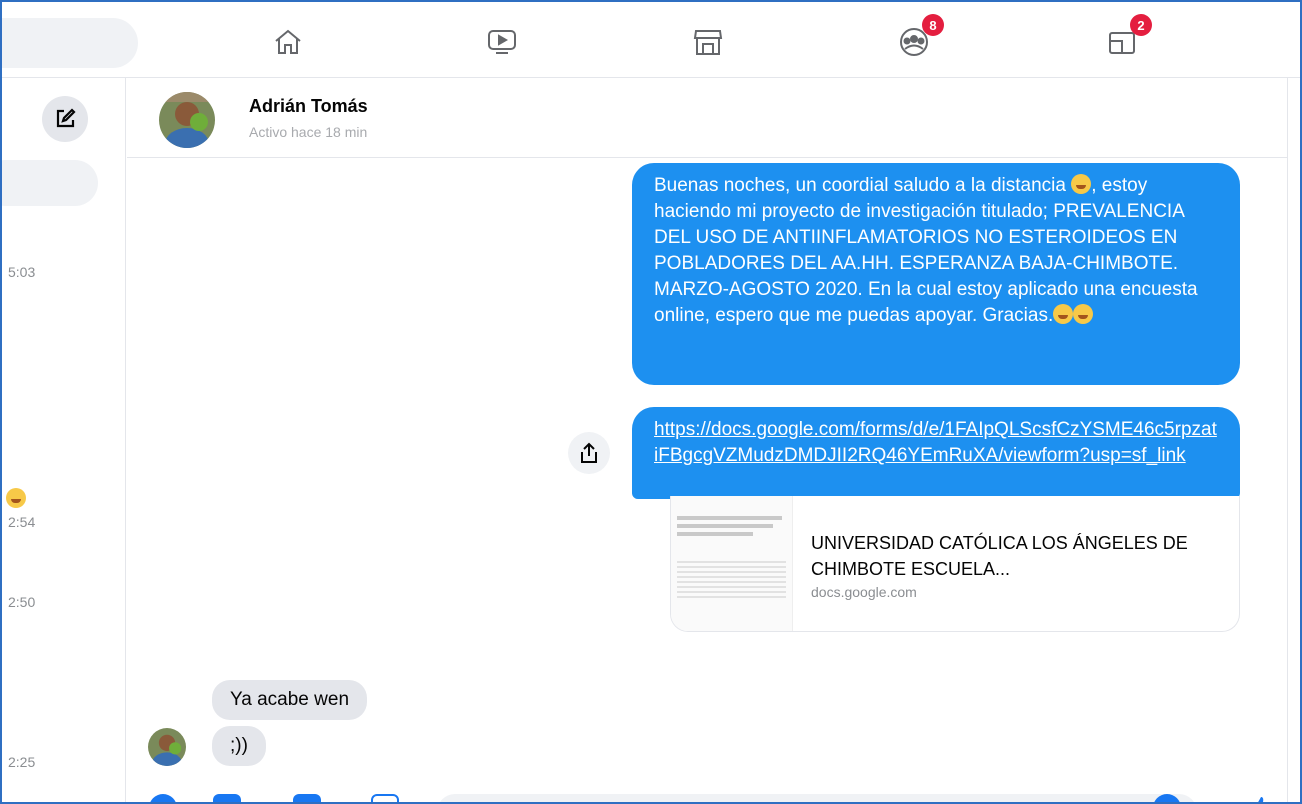 This screenshot has width=1302, height=804. Describe the element at coordinates (308, 106) in the screenshot. I see `contact-name: Adrián Tomás` at that location.